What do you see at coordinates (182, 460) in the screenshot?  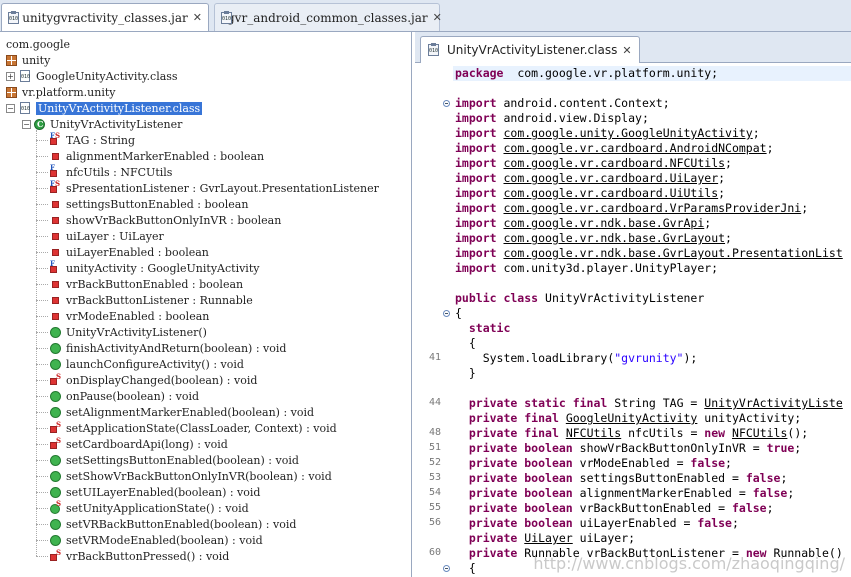 I see `tree-item-label: setSettingsButtonEnabled(boolean) : void` at bounding box center [182, 460].